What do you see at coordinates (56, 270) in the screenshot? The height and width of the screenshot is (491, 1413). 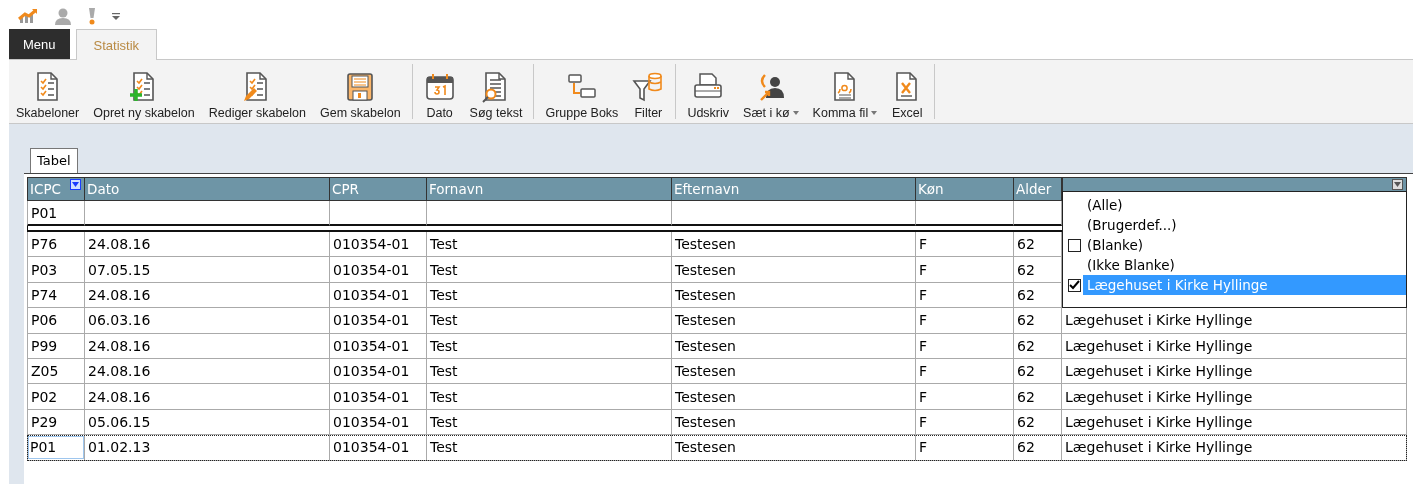 I see `table-cell: P03` at bounding box center [56, 270].